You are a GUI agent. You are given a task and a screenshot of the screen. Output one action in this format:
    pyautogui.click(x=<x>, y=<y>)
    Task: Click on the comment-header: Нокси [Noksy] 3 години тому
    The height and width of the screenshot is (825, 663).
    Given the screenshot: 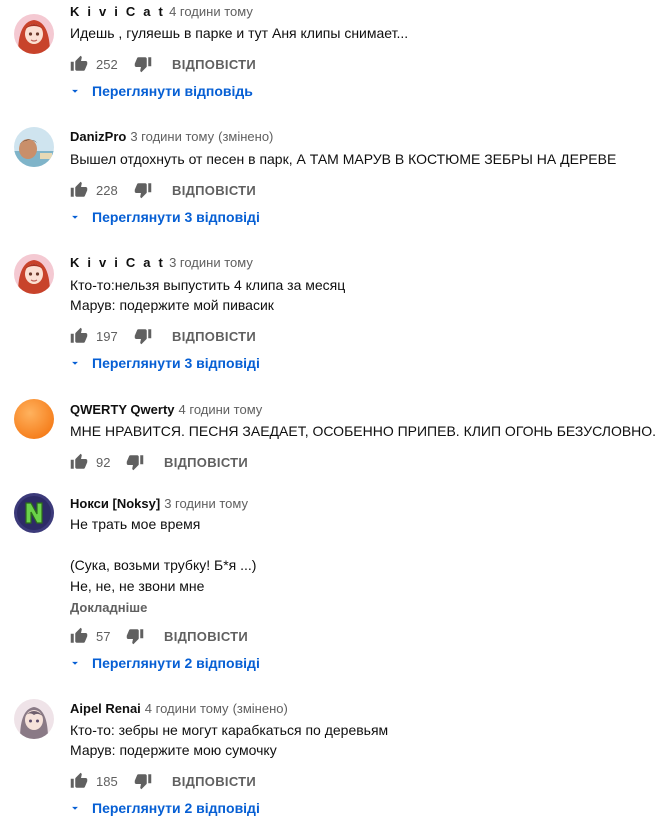 What is the action you would take?
    pyautogui.click(x=159, y=503)
    